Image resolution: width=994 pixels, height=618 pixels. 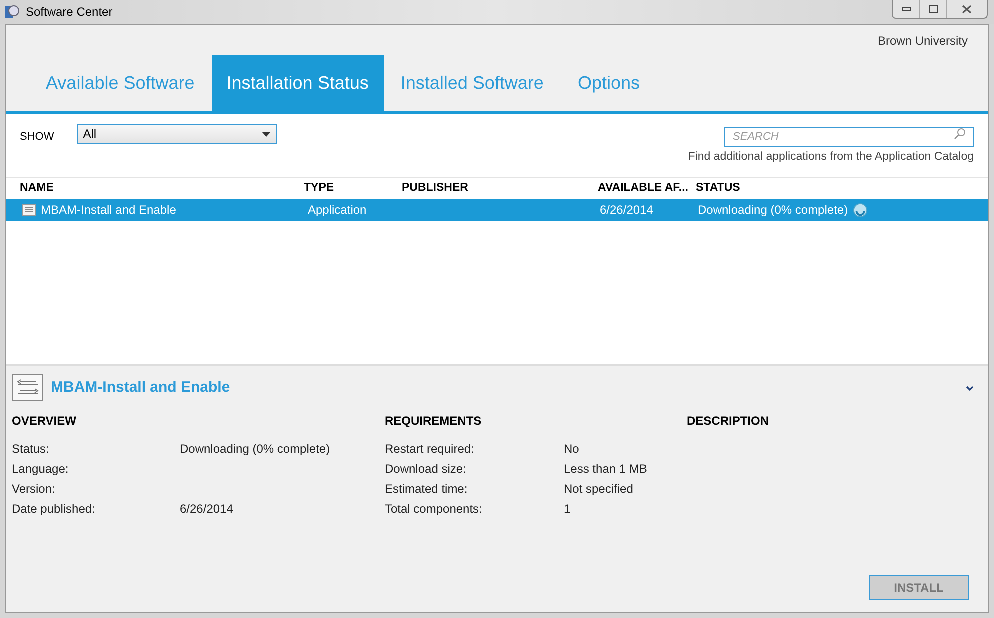 I want to click on field-label: Total components:, so click(x=433, y=509).